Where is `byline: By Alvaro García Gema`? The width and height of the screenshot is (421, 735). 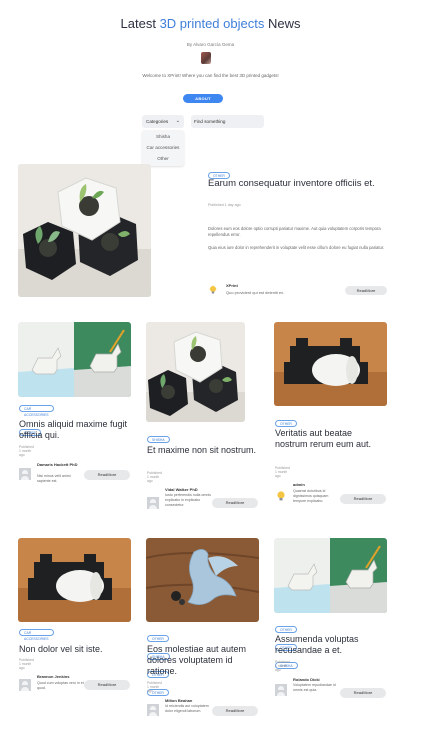
byline: By Alvaro García Gema is located at coordinates (210, 44).